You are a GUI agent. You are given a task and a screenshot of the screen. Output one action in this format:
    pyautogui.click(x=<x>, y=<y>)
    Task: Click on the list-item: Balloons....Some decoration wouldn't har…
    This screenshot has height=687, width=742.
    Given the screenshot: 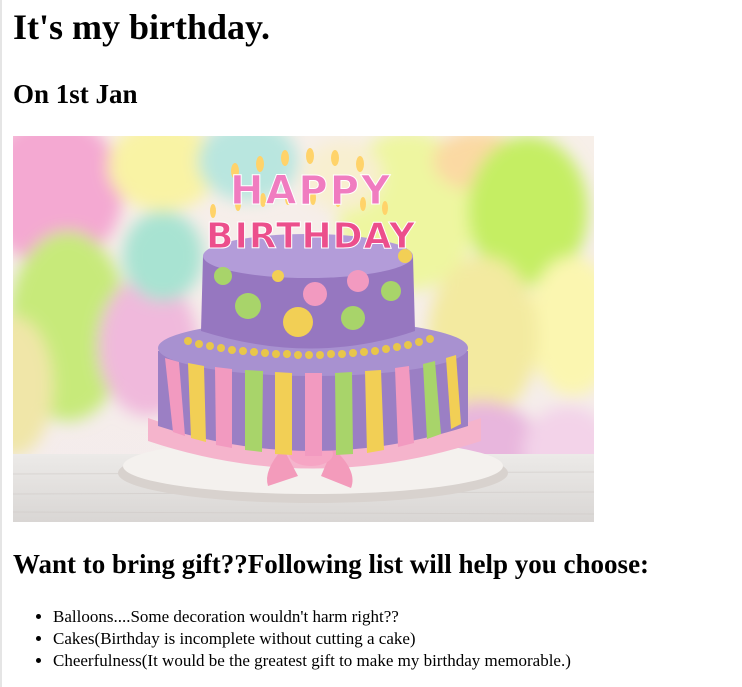 What is the action you would take?
    pyautogui.click(x=312, y=617)
    